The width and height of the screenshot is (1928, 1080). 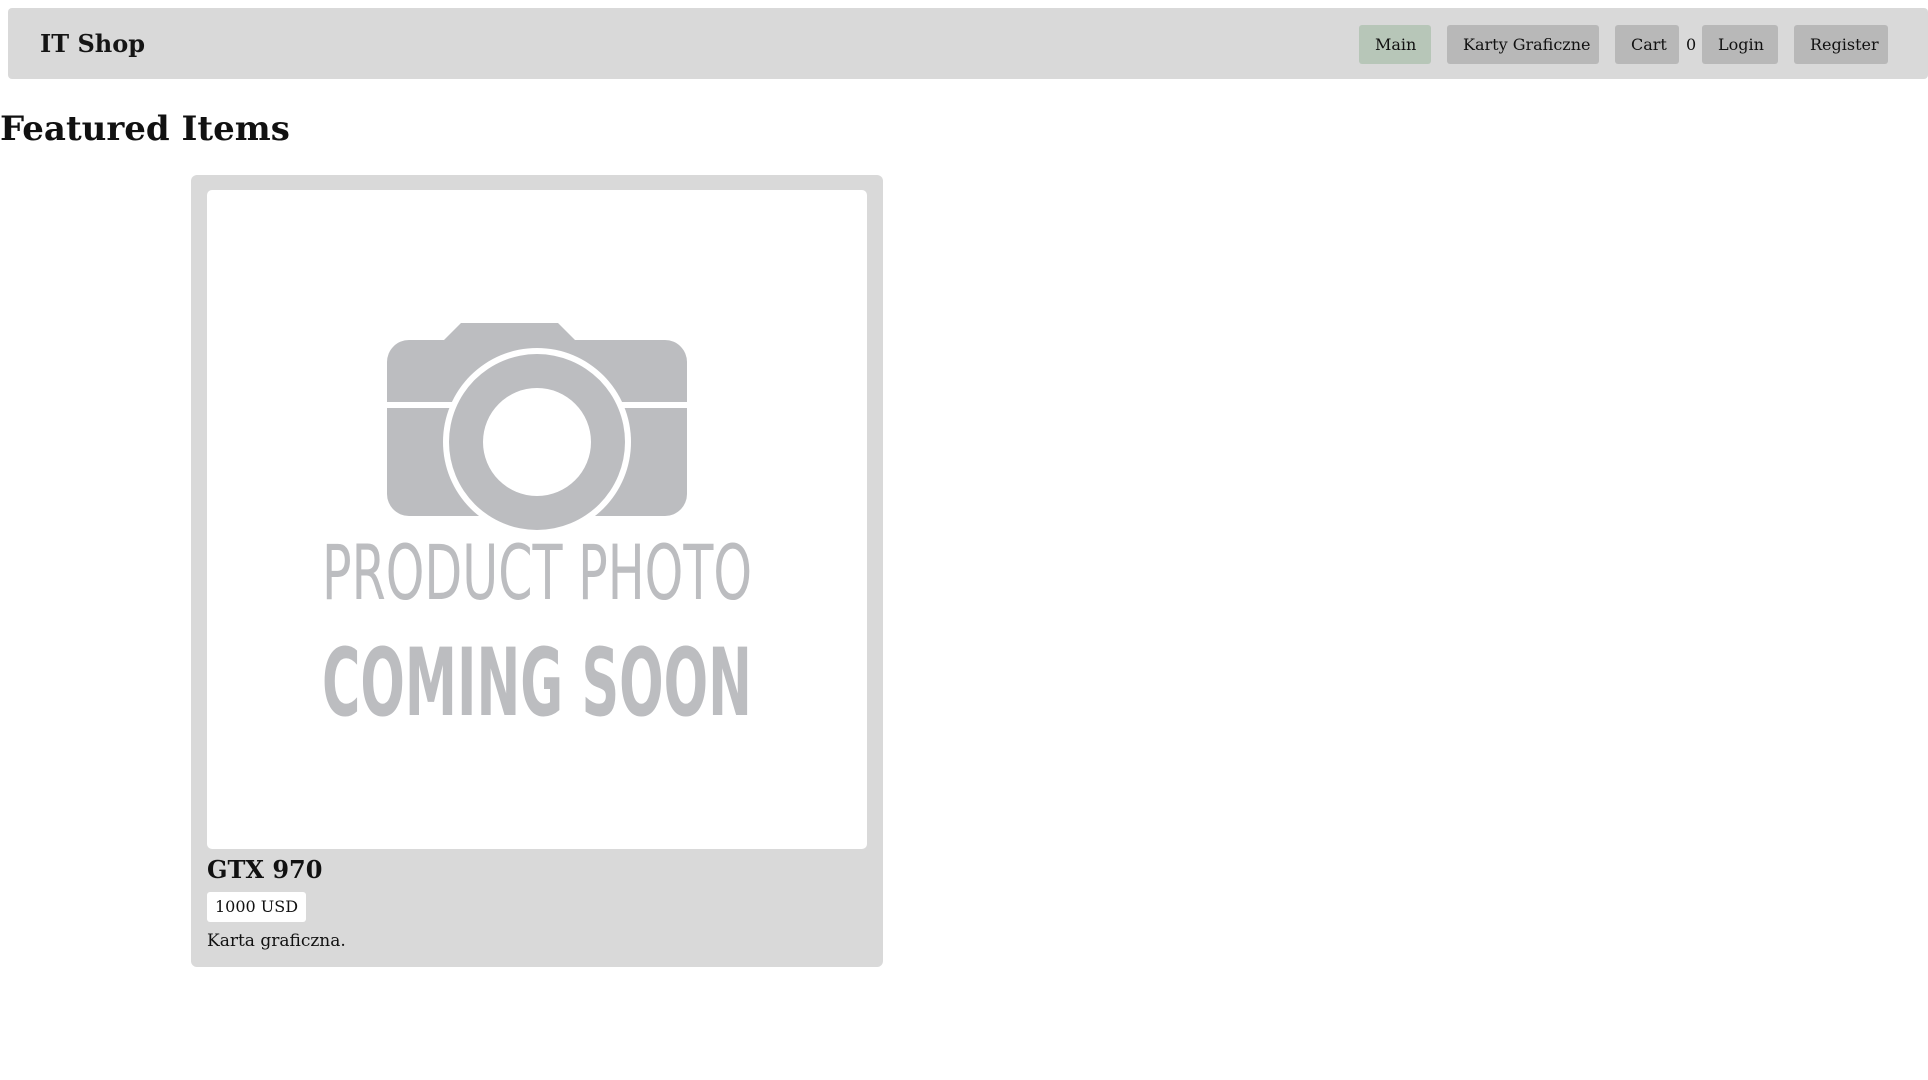 What do you see at coordinates (264, 870) in the screenshot?
I see `product-name: GTX 970` at bounding box center [264, 870].